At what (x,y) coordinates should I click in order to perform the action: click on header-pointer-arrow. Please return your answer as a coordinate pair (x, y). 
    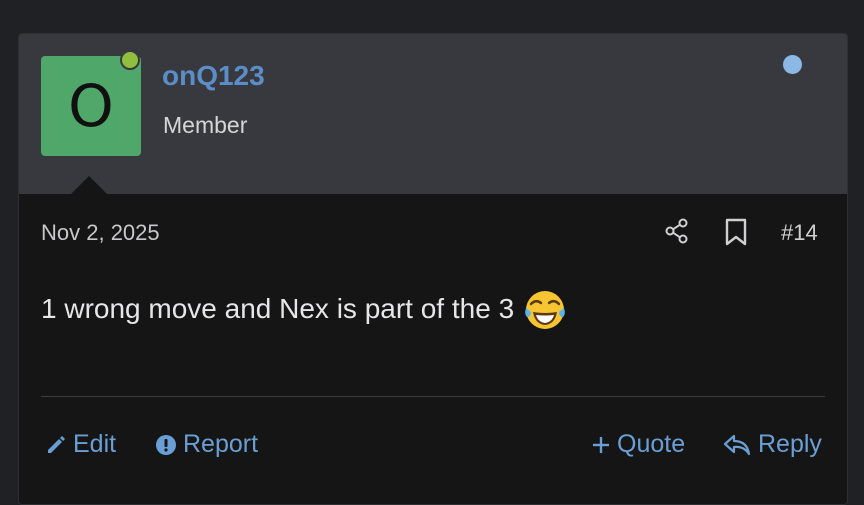
    Looking at the image, I should click on (89, 185).